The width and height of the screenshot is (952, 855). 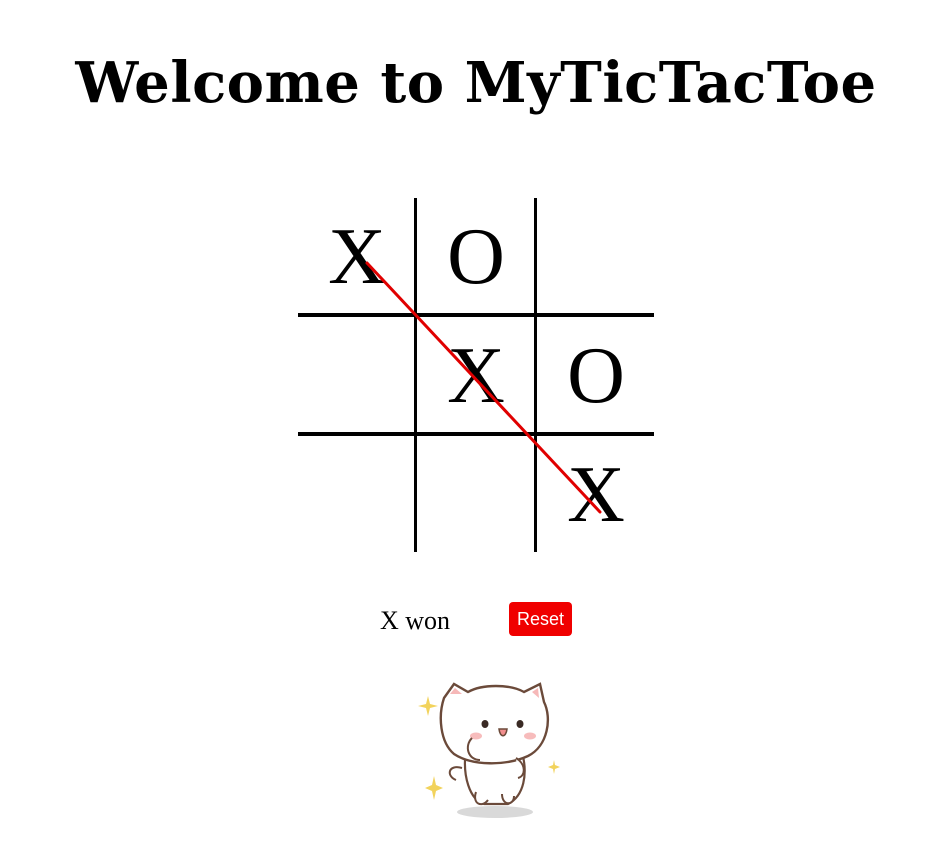 I want to click on board-cell-9: X, so click(x=596, y=495).